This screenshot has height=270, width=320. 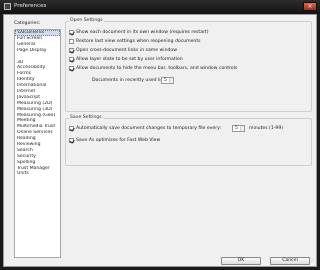 I want to click on save-settings-title: Save Settings, so click(x=86, y=117).